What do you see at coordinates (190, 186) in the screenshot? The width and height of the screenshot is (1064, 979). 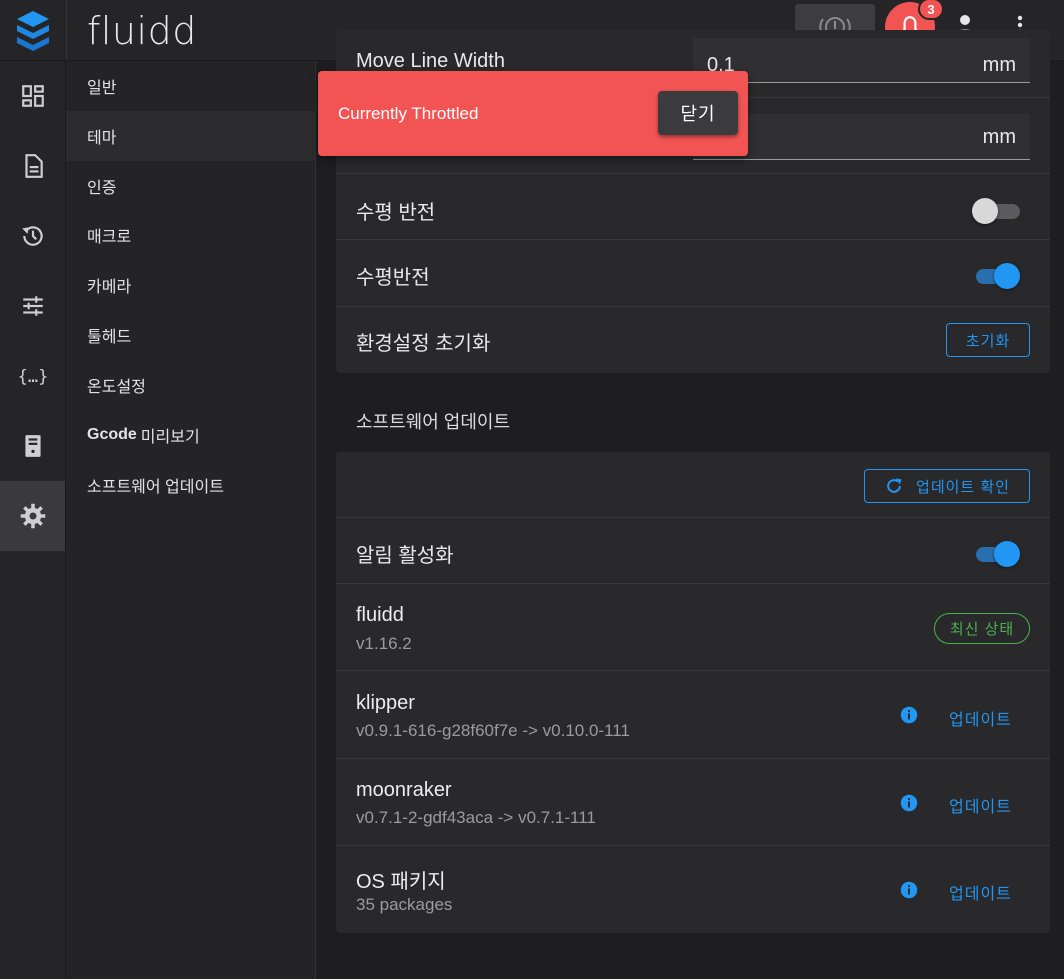 I see `settings-nav-auth: 인증` at bounding box center [190, 186].